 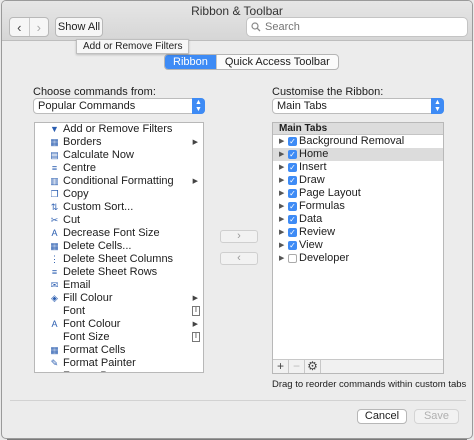 I want to click on command-item: ⋮ Delete Sheet Columns, so click(x=119, y=259).